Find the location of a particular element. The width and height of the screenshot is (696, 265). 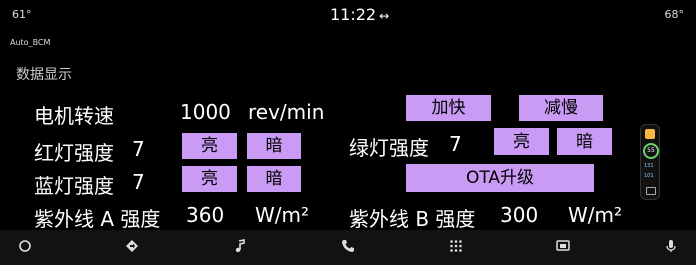

red-dark-button: 暗 is located at coordinates (274, 146).